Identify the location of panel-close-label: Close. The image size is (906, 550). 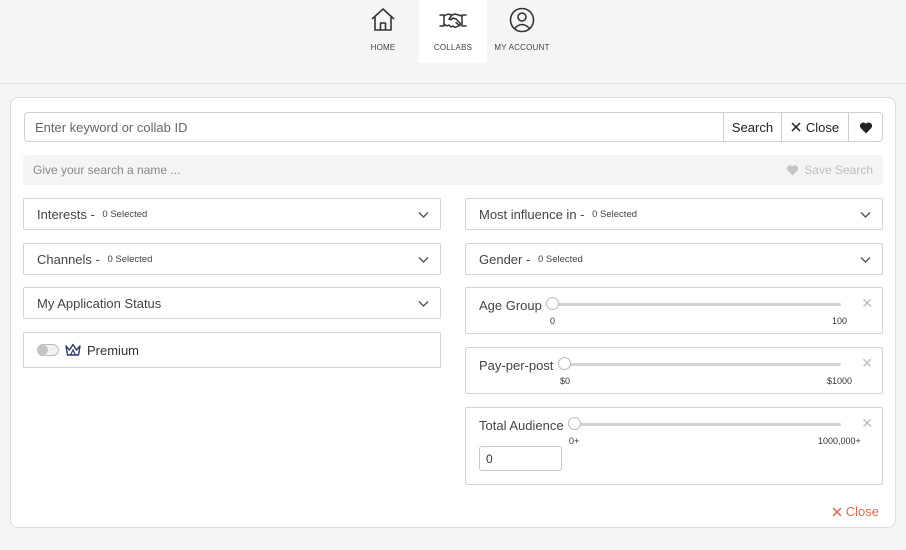
(862, 511).